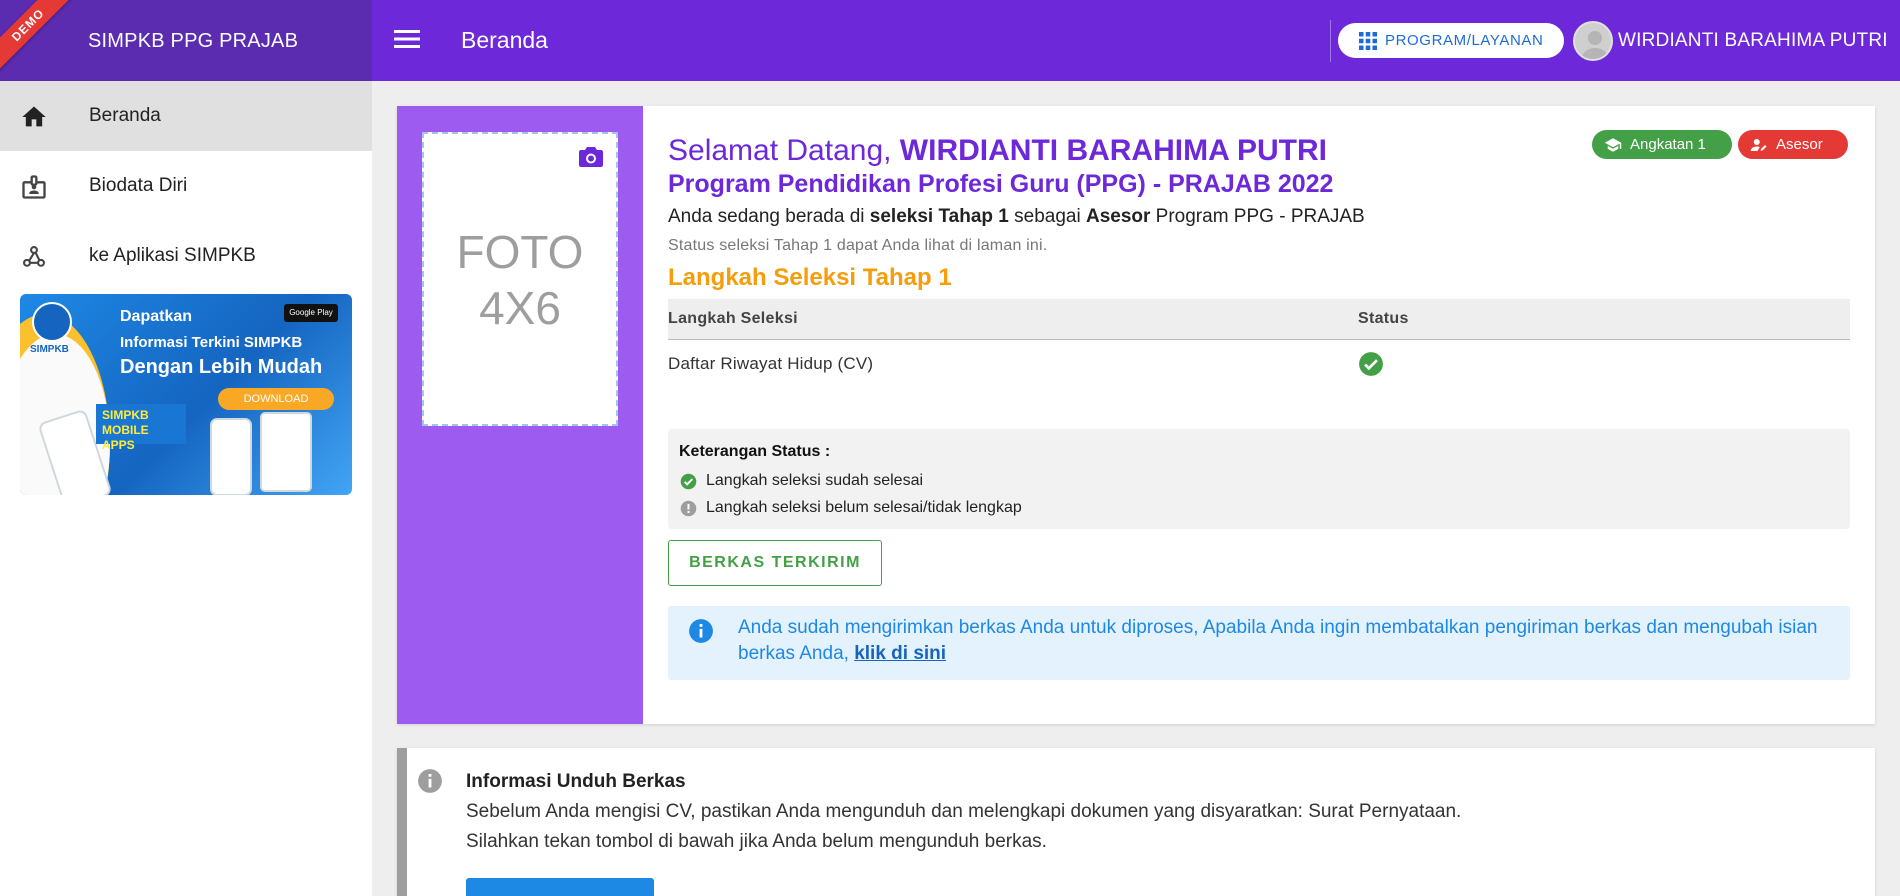 This screenshot has height=896, width=1900. What do you see at coordinates (1758, 144) in the screenshot?
I see `user-edit-icon` at bounding box center [1758, 144].